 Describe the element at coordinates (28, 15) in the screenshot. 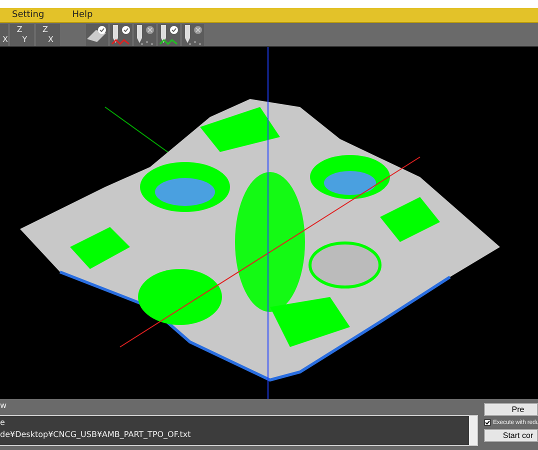

I see `menu-item: Setting` at that location.